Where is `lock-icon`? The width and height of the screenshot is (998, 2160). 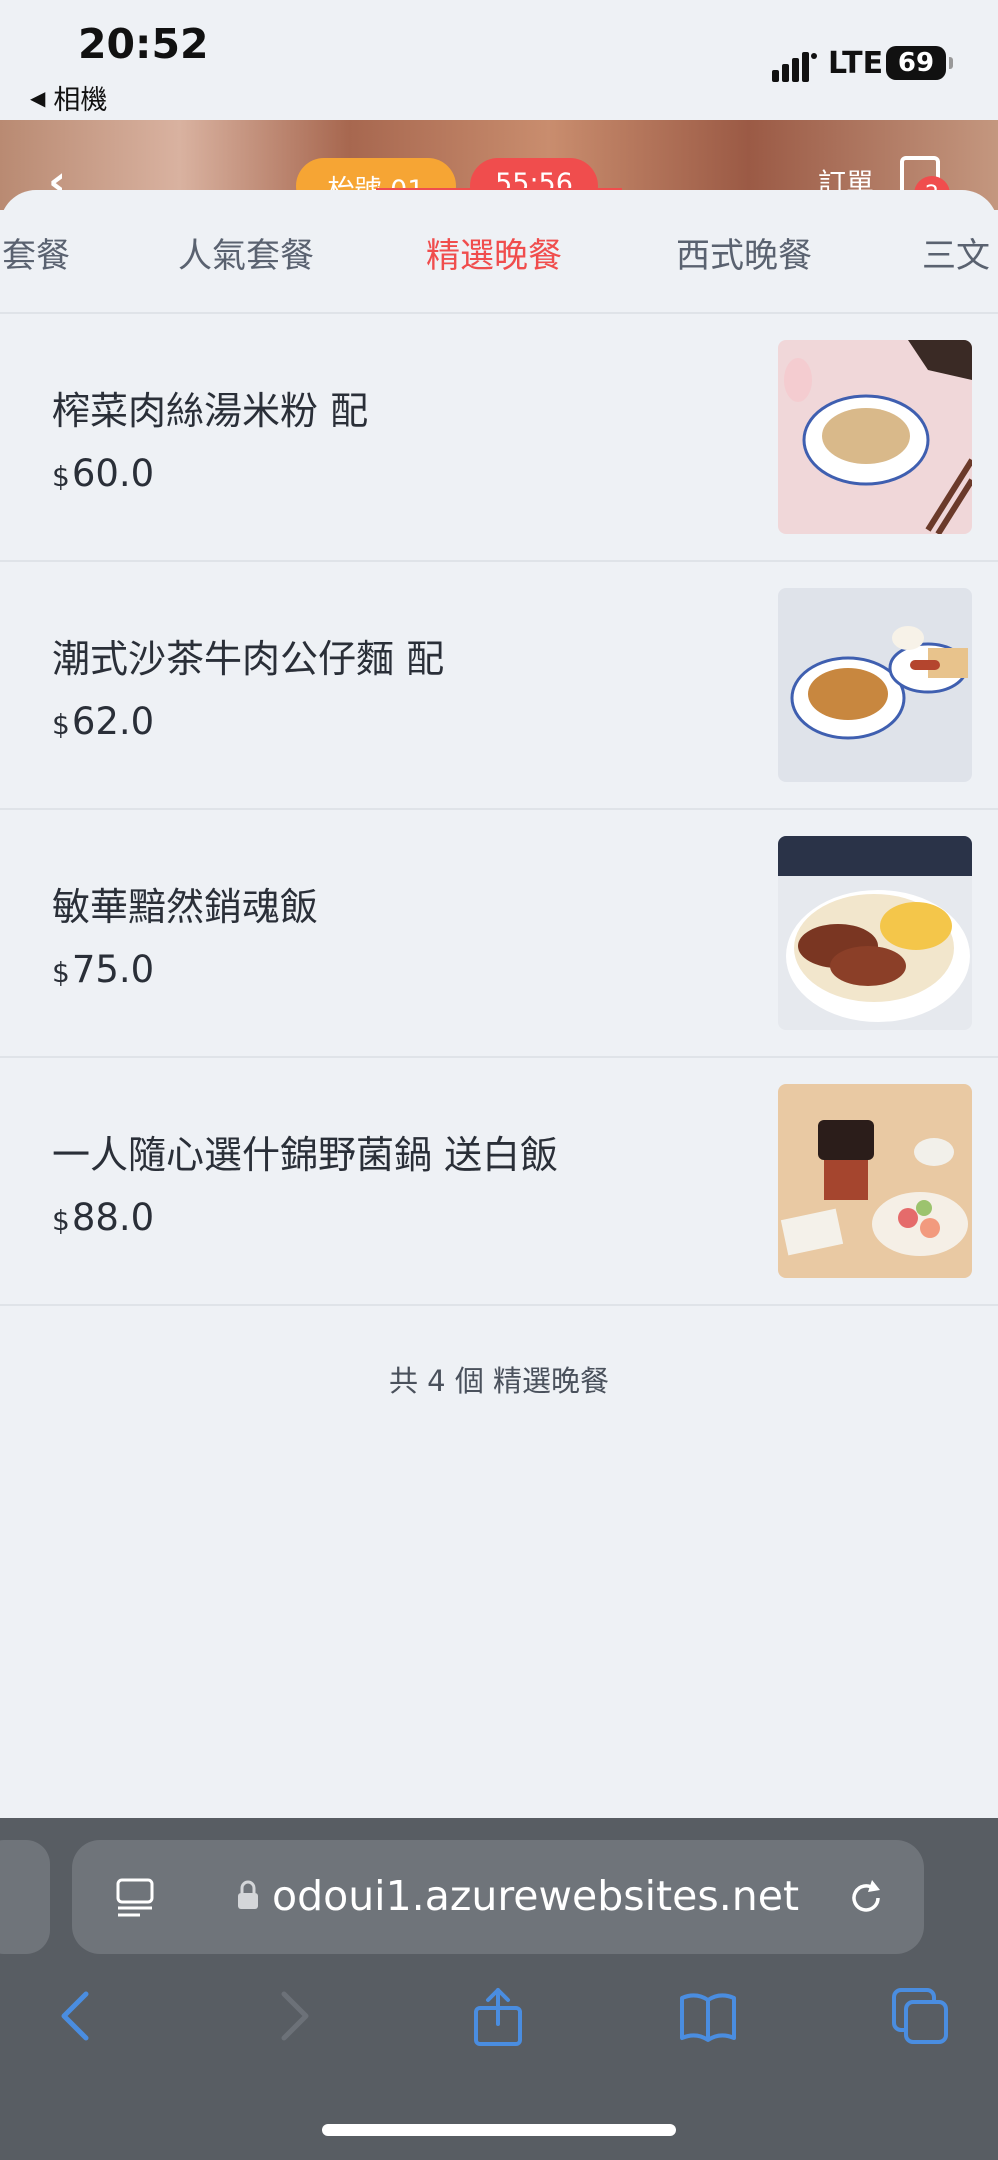 lock-icon is located at coordinates (248, 1894).